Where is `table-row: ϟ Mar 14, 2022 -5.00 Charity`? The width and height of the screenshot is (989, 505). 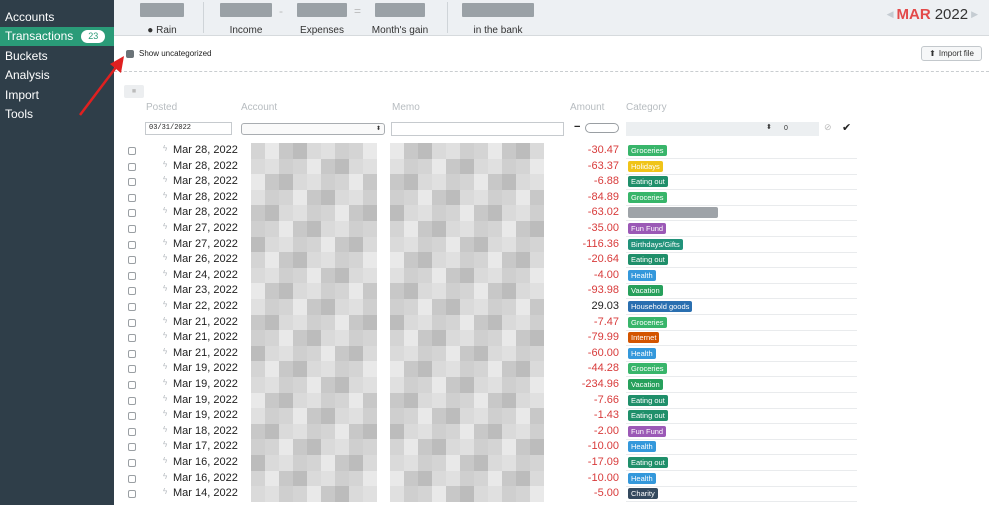
table-row: ϟ Mar 14, 2022 -5.00 Charity is located at coordinates (551, 494).